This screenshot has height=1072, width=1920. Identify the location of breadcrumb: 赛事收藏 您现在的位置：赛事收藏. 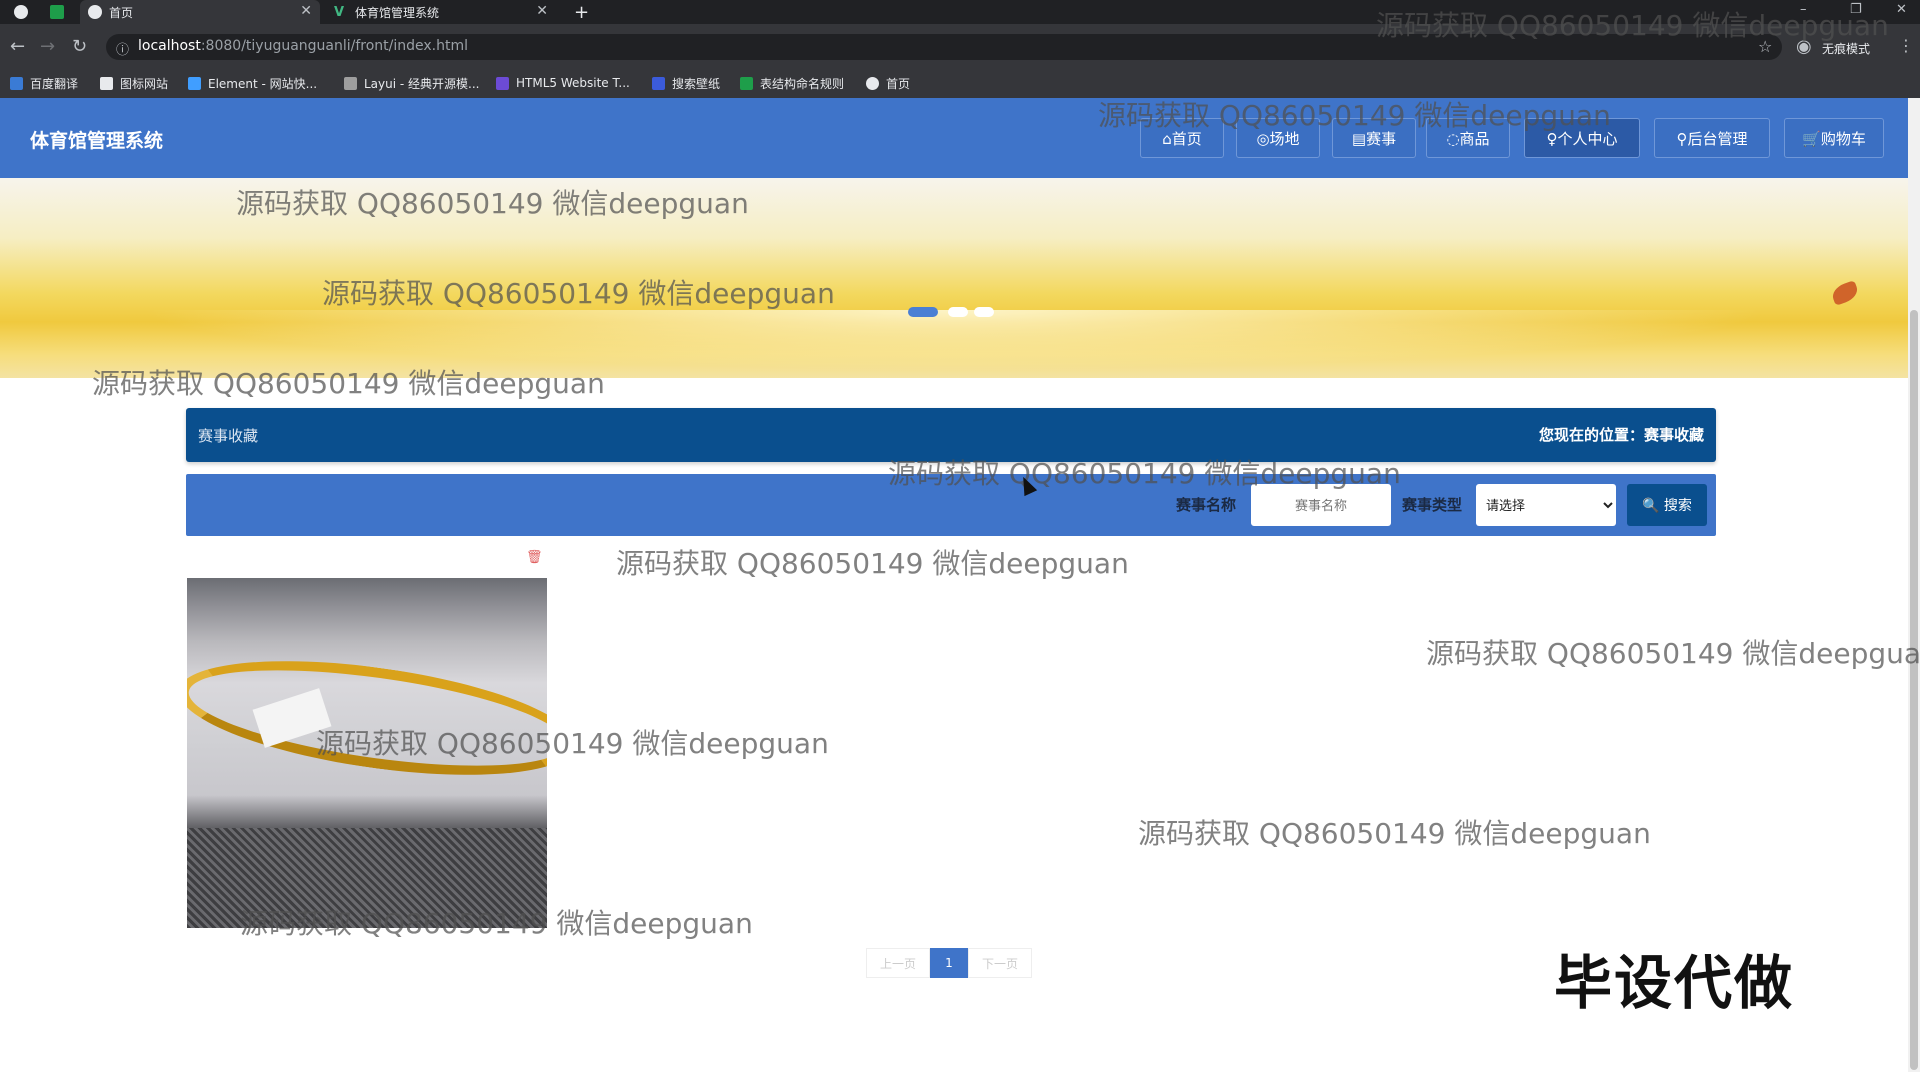
(951, 435).